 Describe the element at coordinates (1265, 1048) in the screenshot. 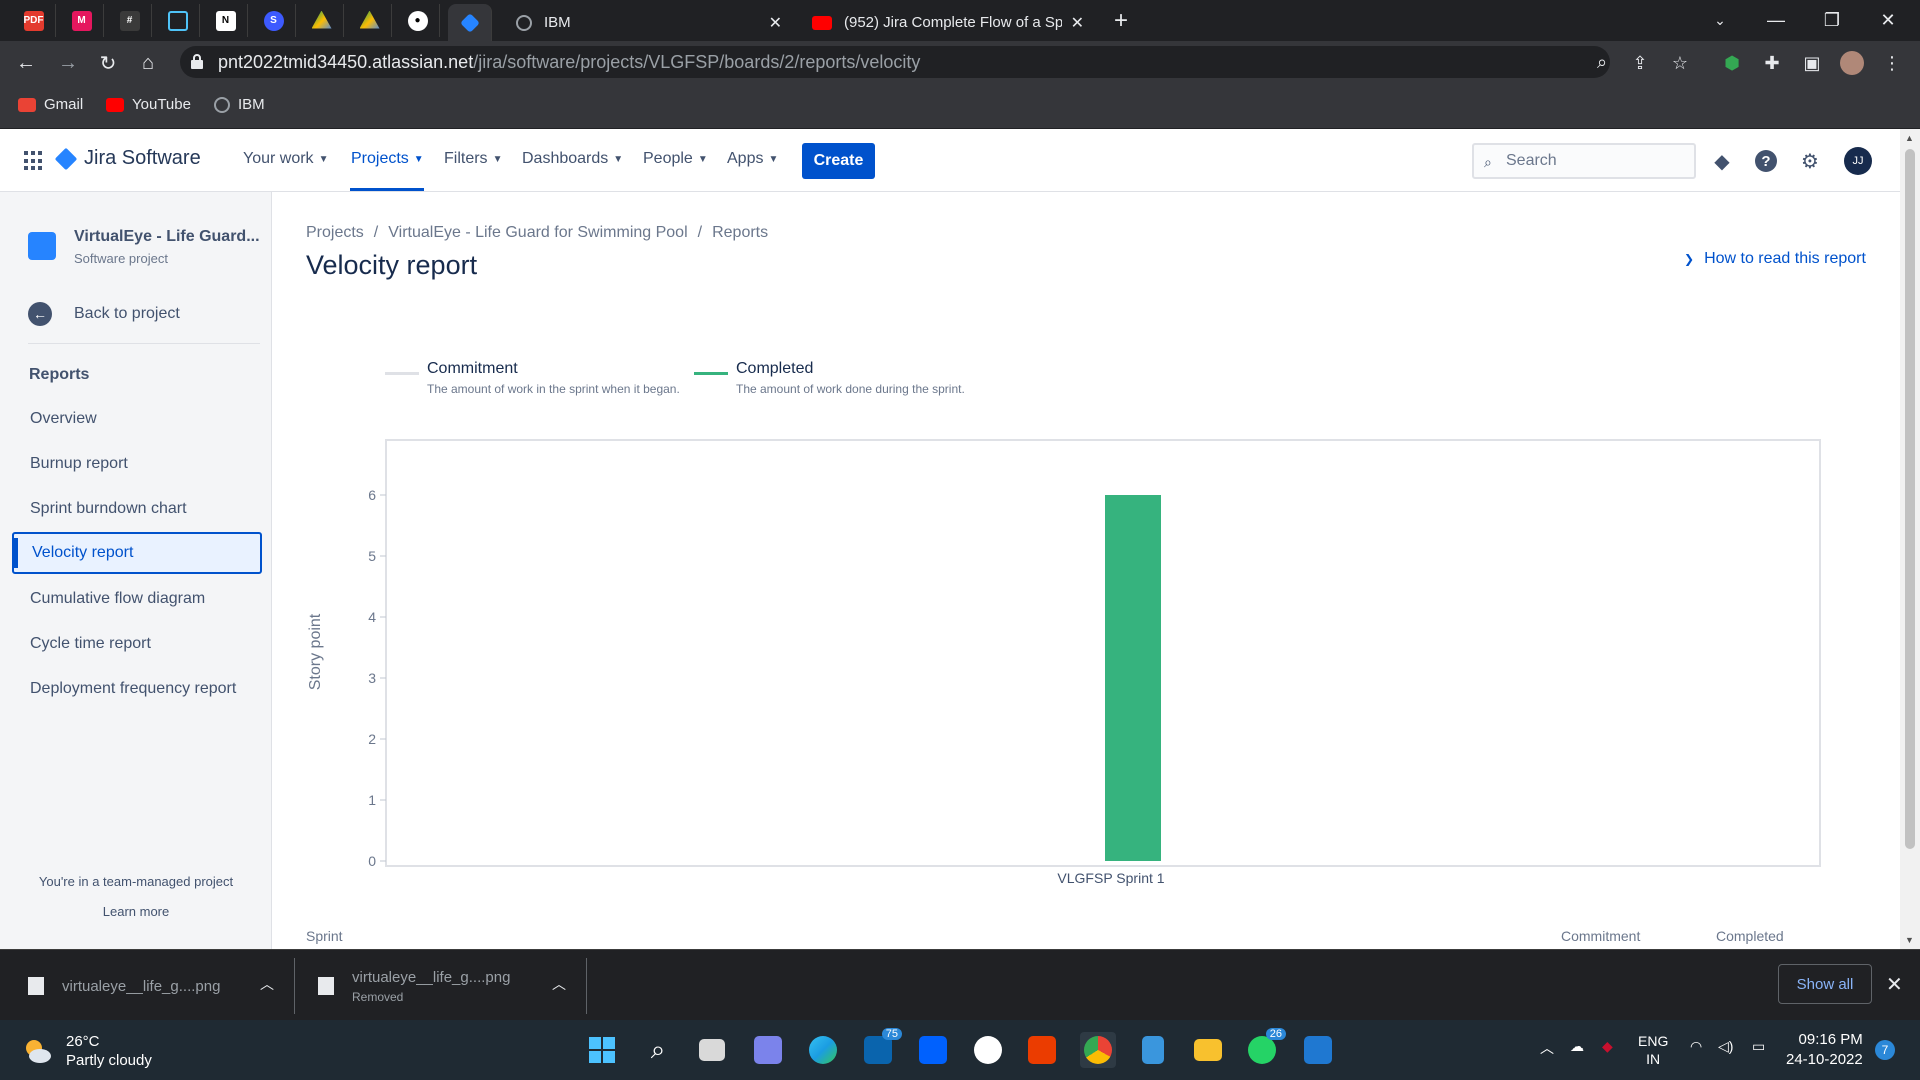

I see `whatsapp-icon: 26` at that location.